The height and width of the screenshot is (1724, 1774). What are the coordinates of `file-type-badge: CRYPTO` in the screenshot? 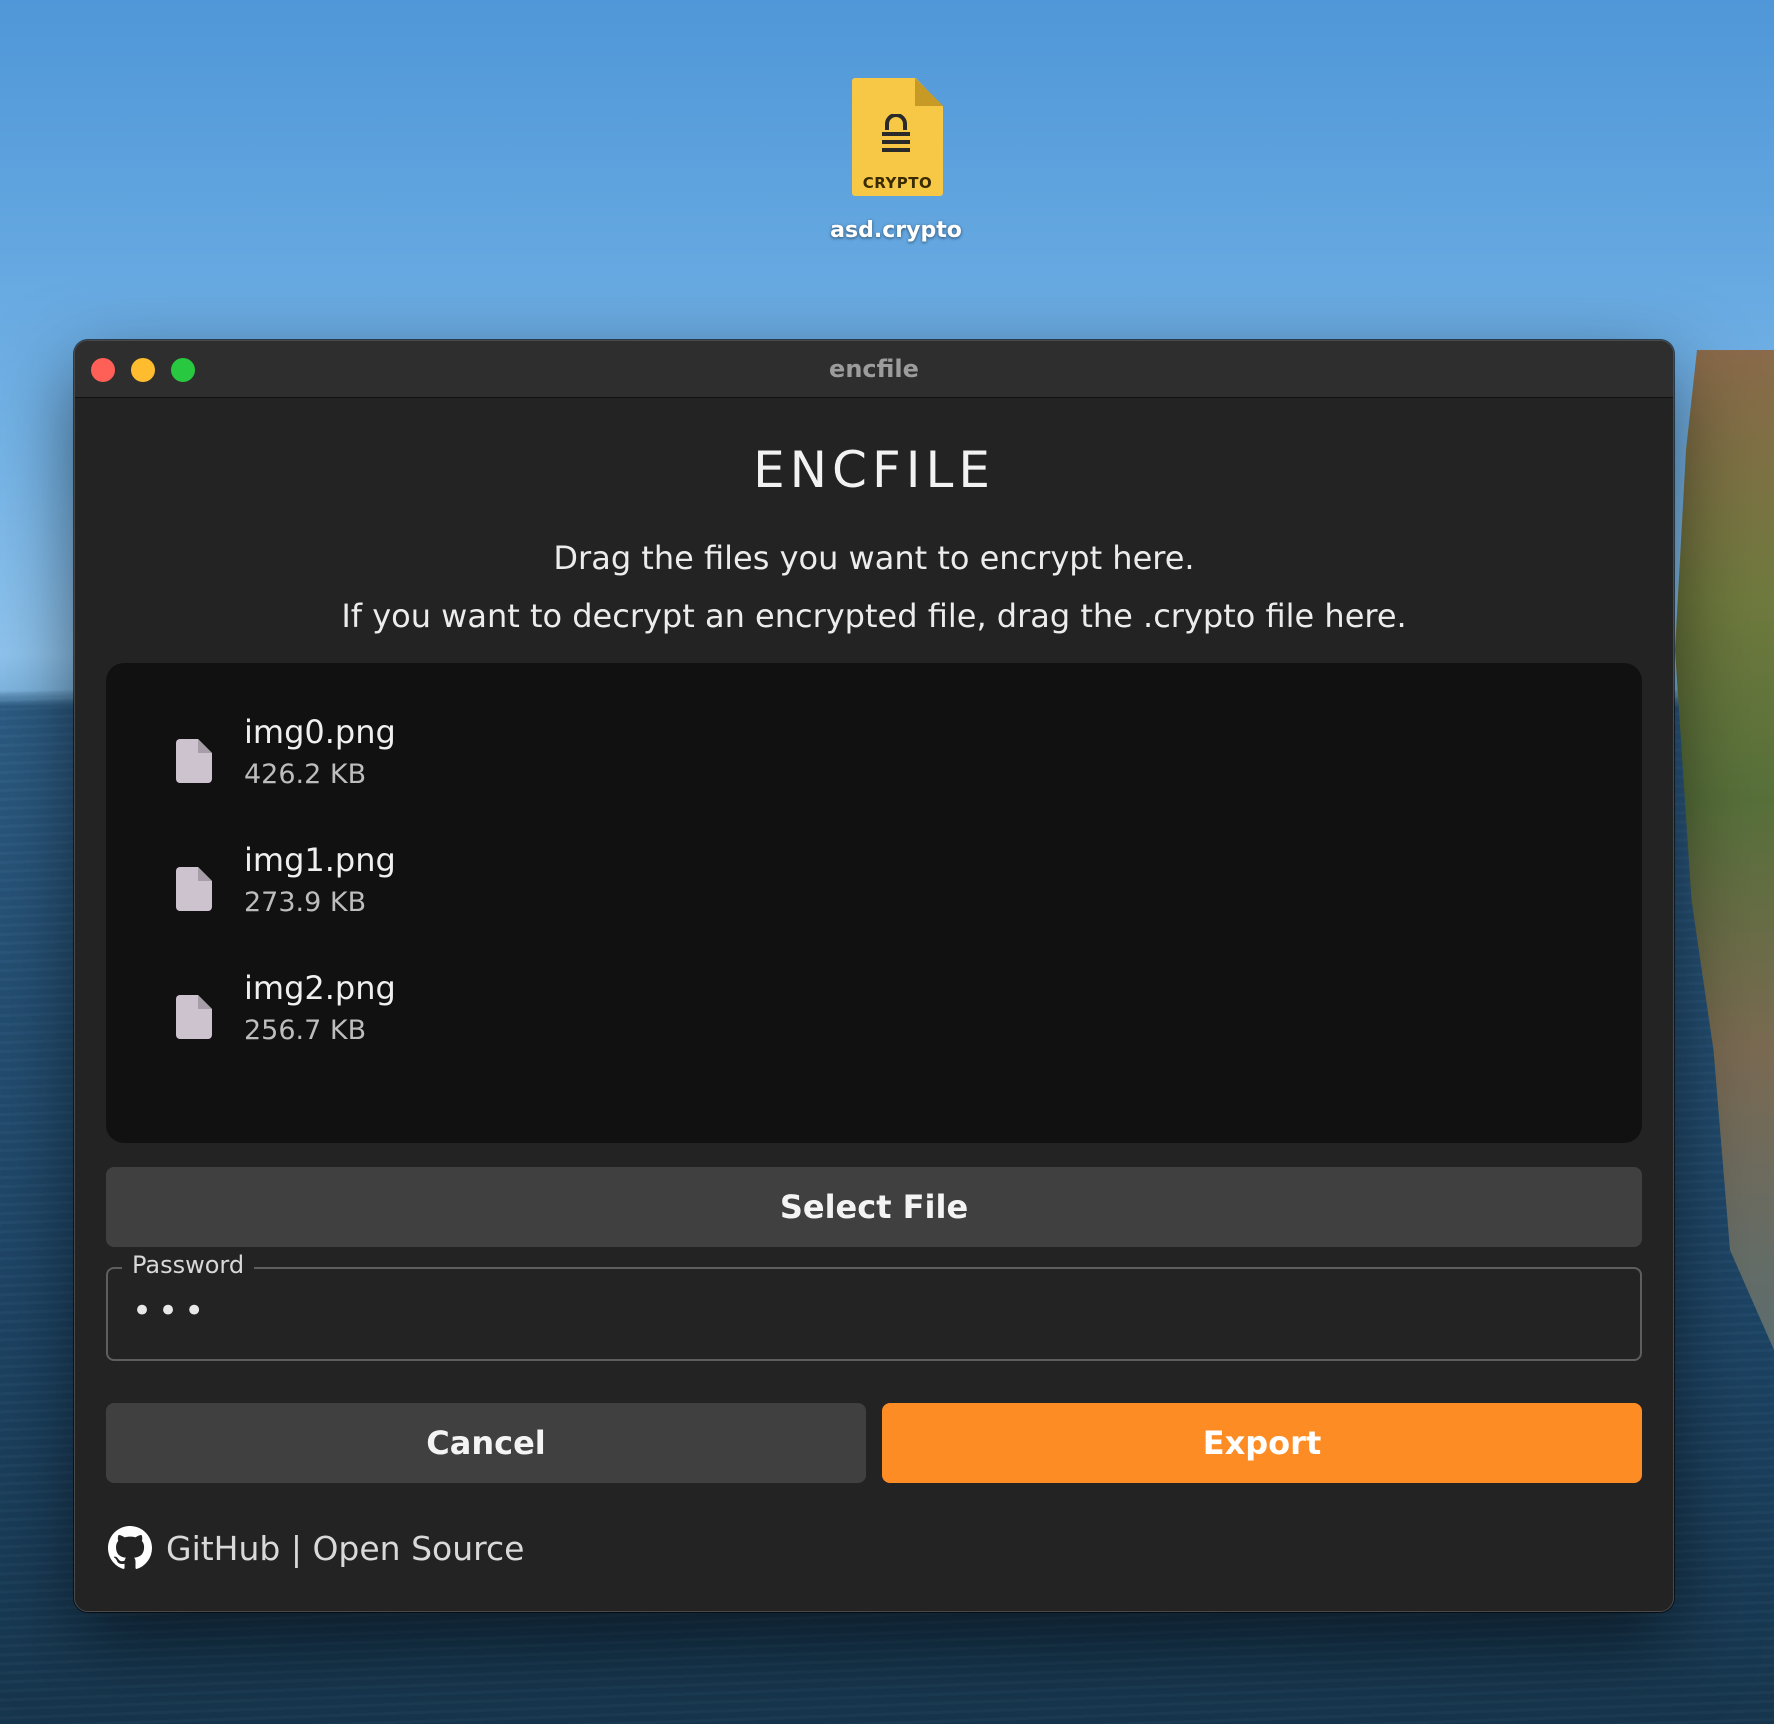 It's located at (897, 183).